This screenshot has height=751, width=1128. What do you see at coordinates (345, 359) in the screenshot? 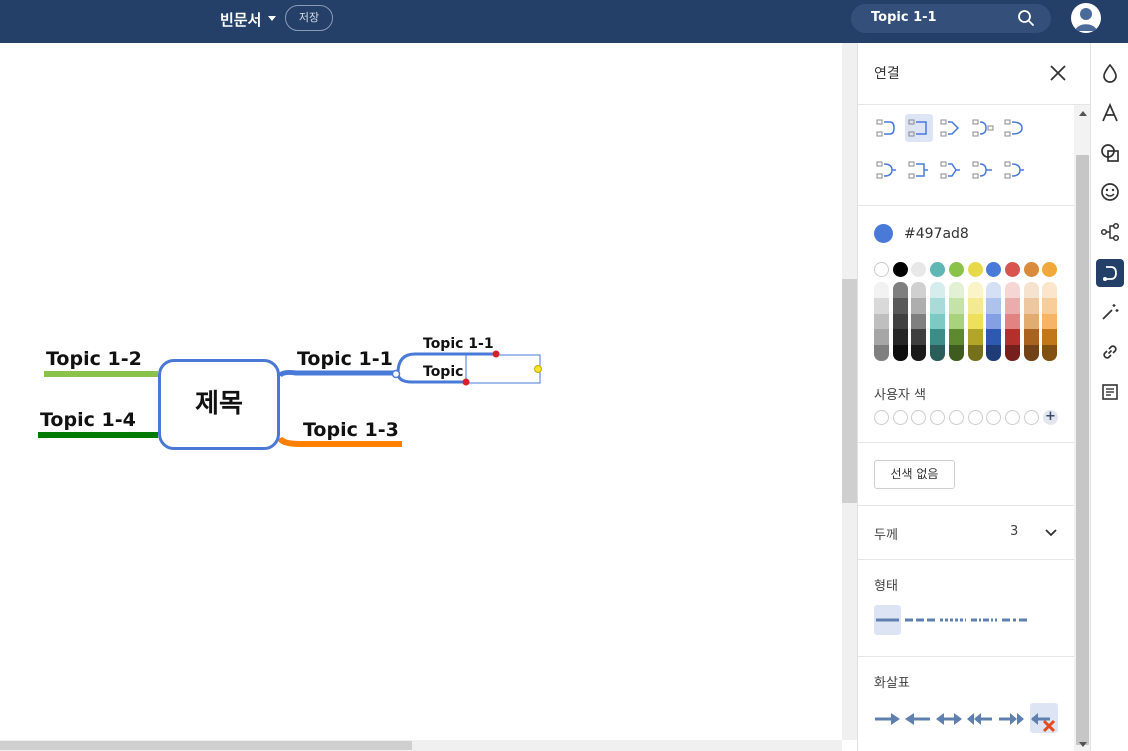
I see `topic-1-1: Topic 1-1` at bounding box center [345, 359].